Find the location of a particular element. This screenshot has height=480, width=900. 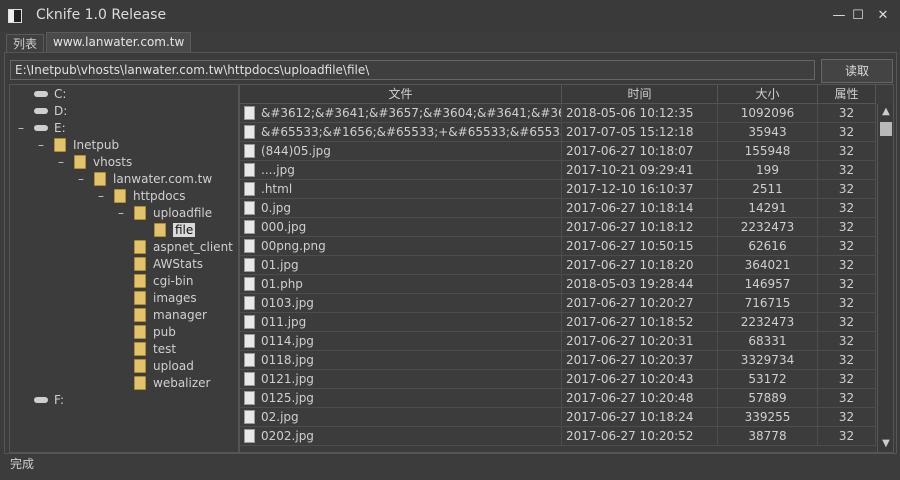

file-name: 0121.jpg is located at coordinates (287, 379).